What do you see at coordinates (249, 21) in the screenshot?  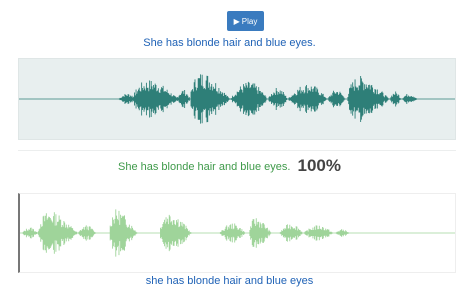 I see `play-label: Play` at bounding box center [249, 21].